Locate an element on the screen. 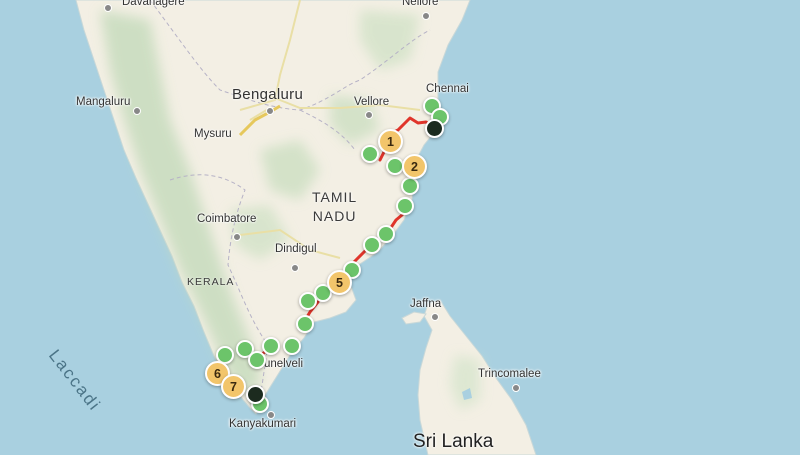  stop-number-marker-5: 5 is located at coordinates (339, 282).